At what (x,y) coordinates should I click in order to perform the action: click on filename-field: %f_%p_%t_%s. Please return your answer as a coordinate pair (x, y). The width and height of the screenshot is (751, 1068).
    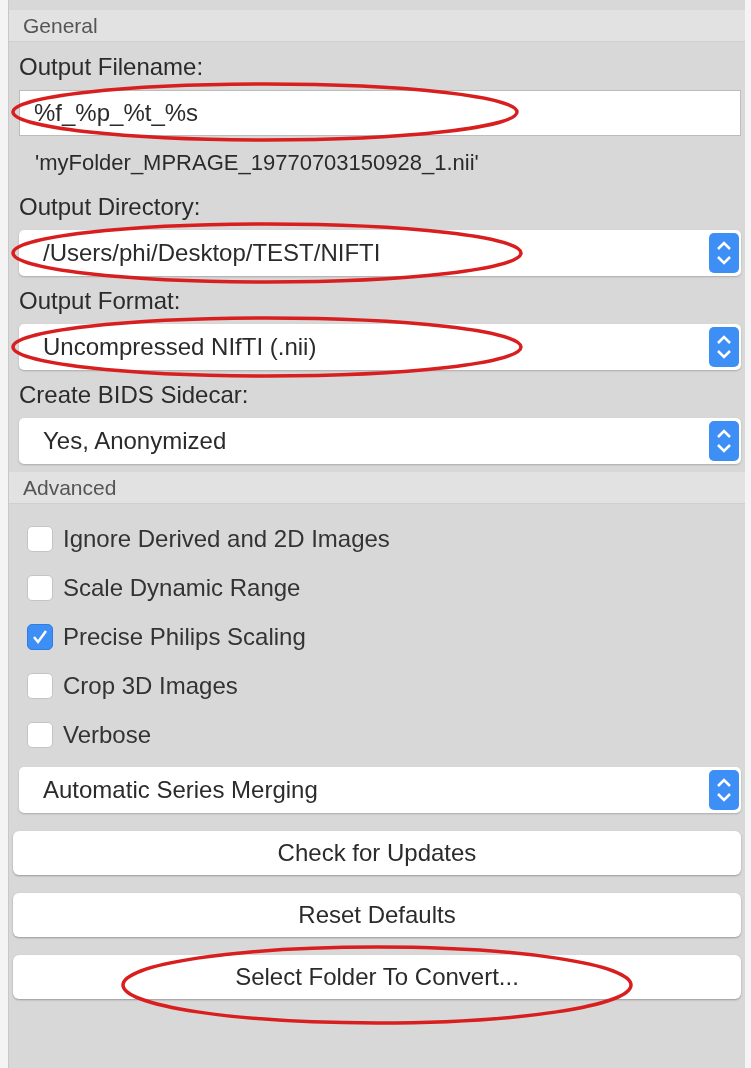
    Looking at the image, I should click on (380, 113).